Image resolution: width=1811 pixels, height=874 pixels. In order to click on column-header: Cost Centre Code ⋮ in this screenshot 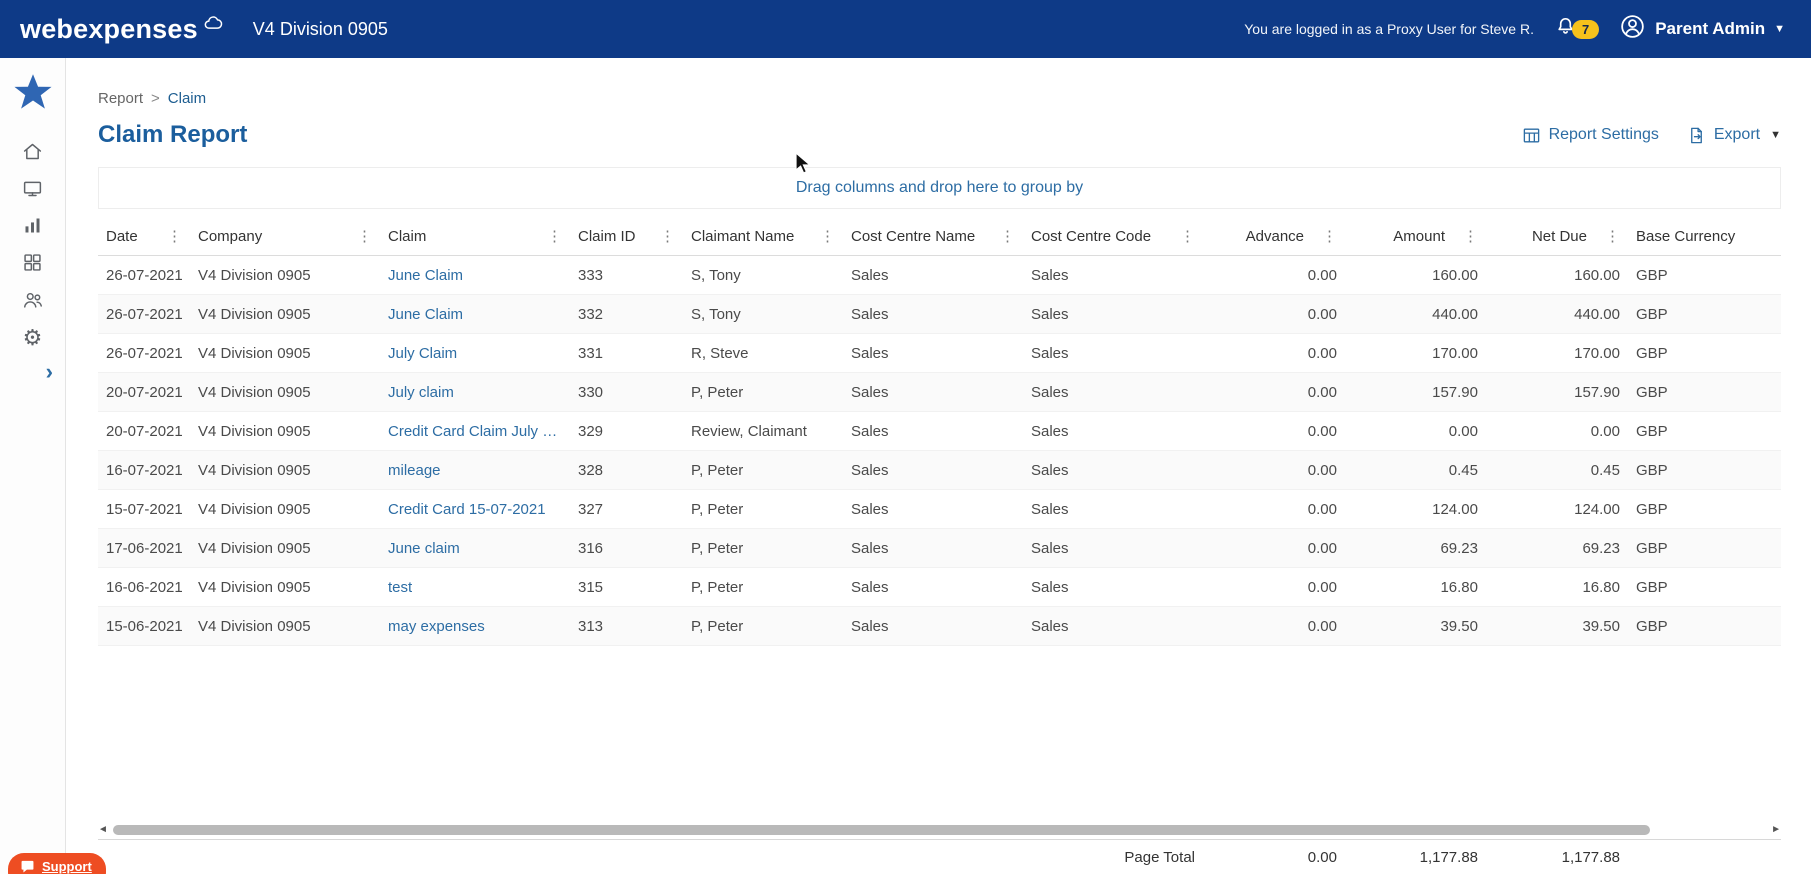, I will do `click(1113, 236)`.